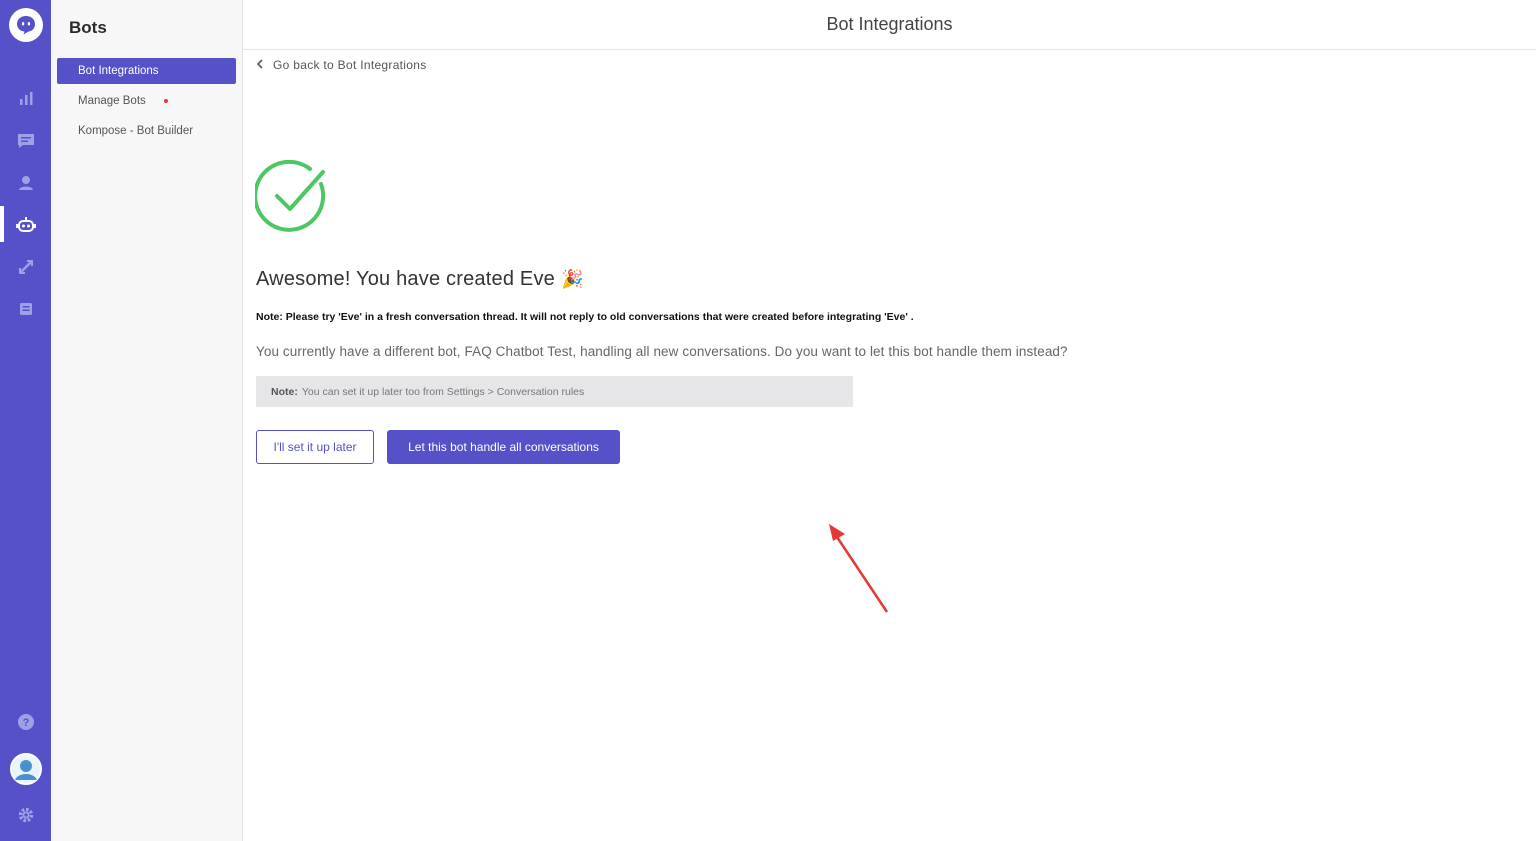 This screenshot has height=841, width=1536. What do you see at coordinates (572, 279) in the screenshot?
I see `party-popper-icon: 🎉` at bounding box center [572, 279].